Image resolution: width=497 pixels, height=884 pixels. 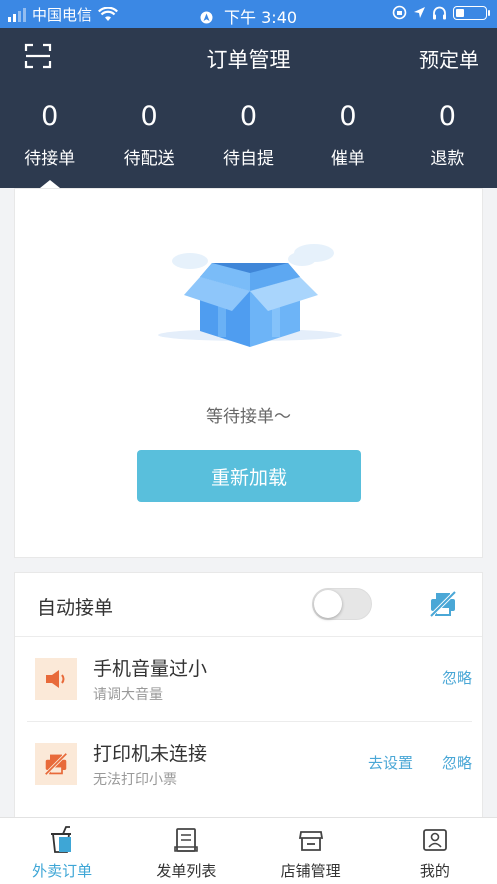 What do you see at coordinates (390, 762) in the screenshot?
I see `go-settings-button: 去设置` at bounding box center [390, 762].